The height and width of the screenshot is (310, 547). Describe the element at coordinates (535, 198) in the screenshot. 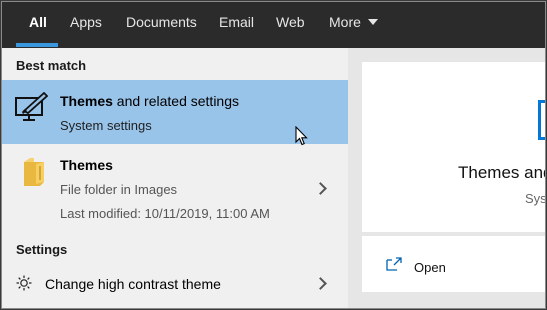

I see `preview-subtitle: Syste` at that location.